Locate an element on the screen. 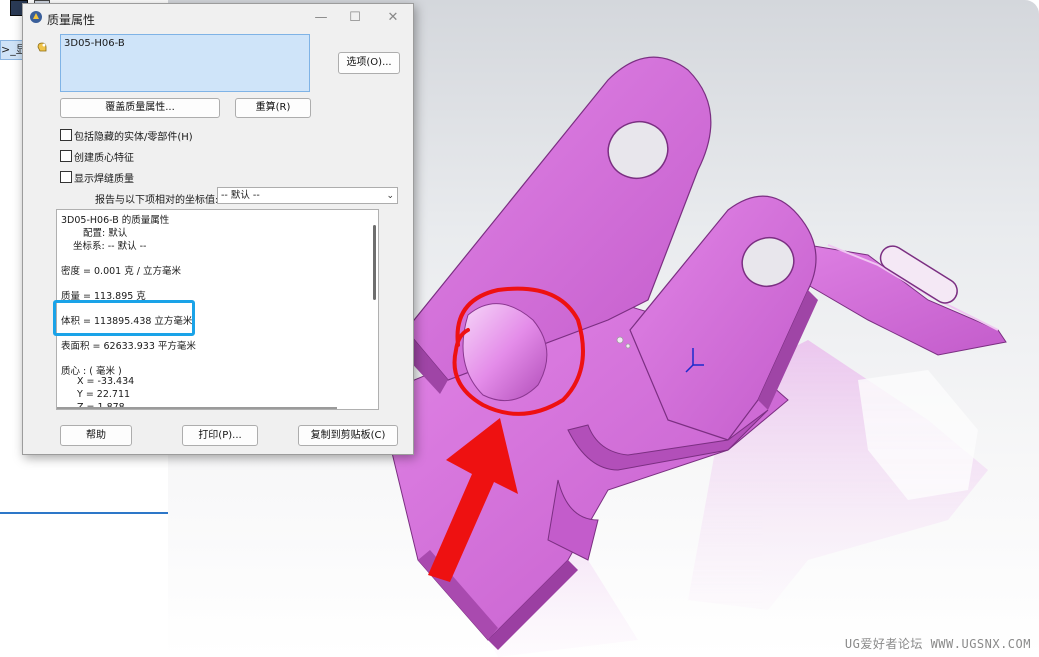  result-com-x: X = -33.434 is located at coordinates (106, 381).